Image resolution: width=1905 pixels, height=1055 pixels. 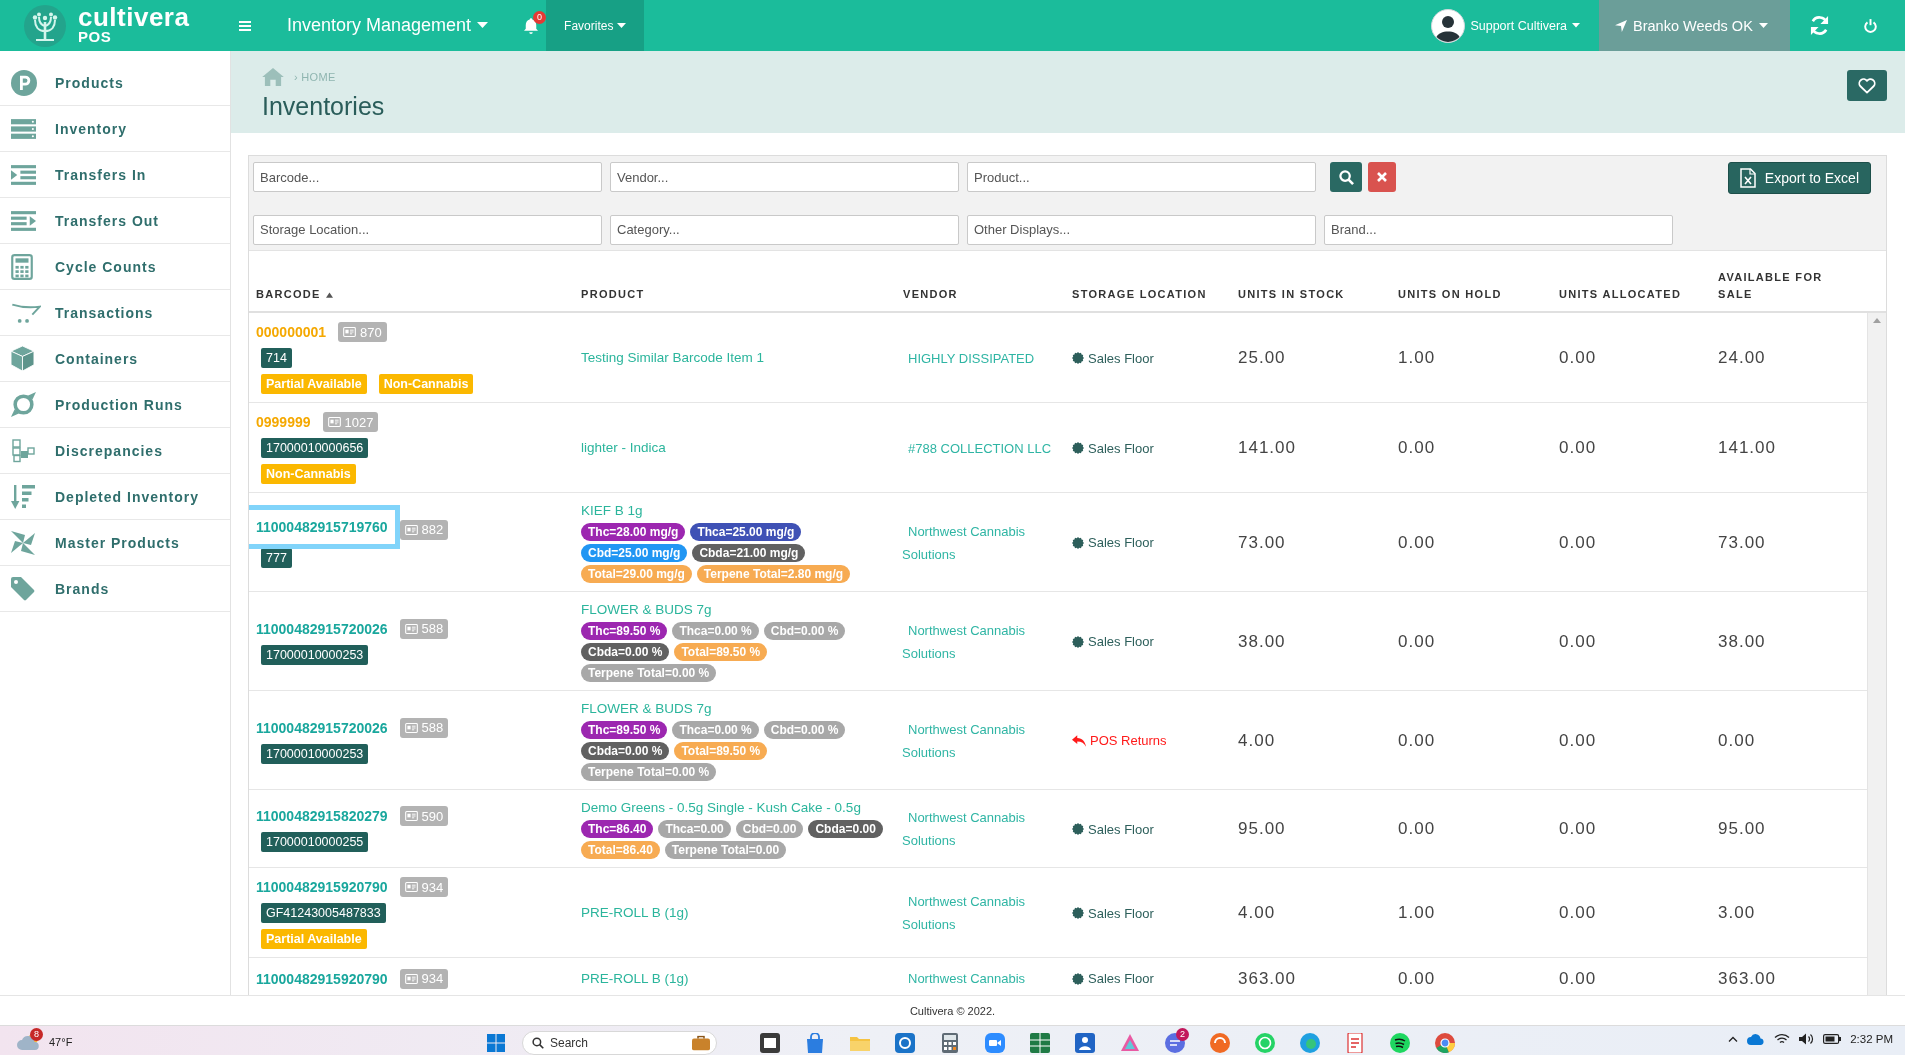 I want to click on column-header: UNITS ON HOLD, so click(x=1450, y=294).